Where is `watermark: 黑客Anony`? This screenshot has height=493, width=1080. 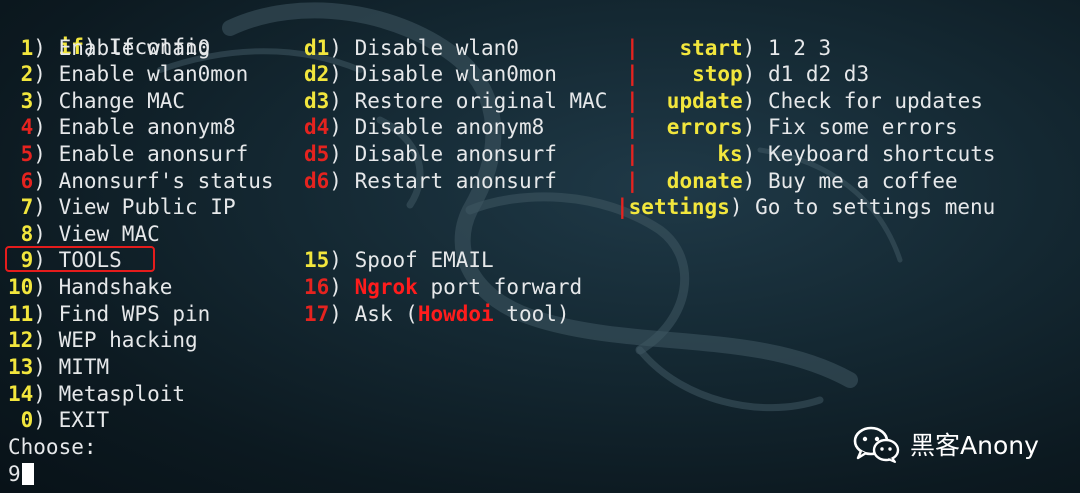 watermark: 黑客Anony is located at coordinates (945, 444).